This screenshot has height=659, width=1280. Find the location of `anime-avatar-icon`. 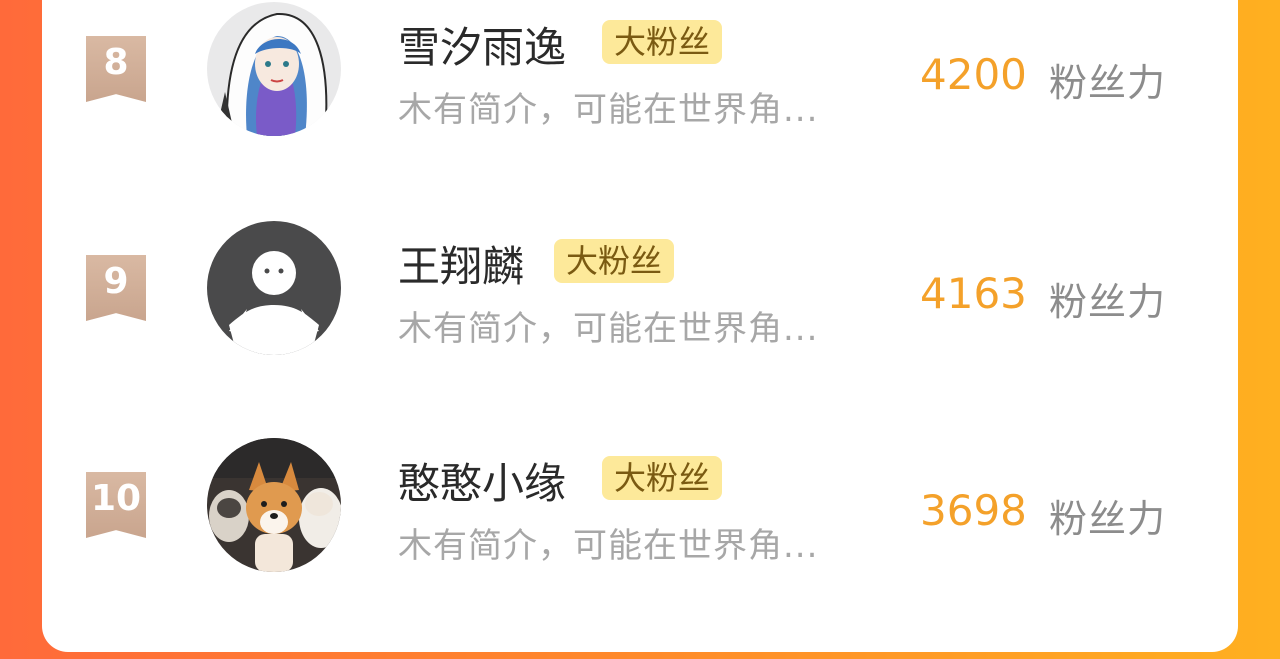

anime-avatar-icon is located at coordinates (274, 69).